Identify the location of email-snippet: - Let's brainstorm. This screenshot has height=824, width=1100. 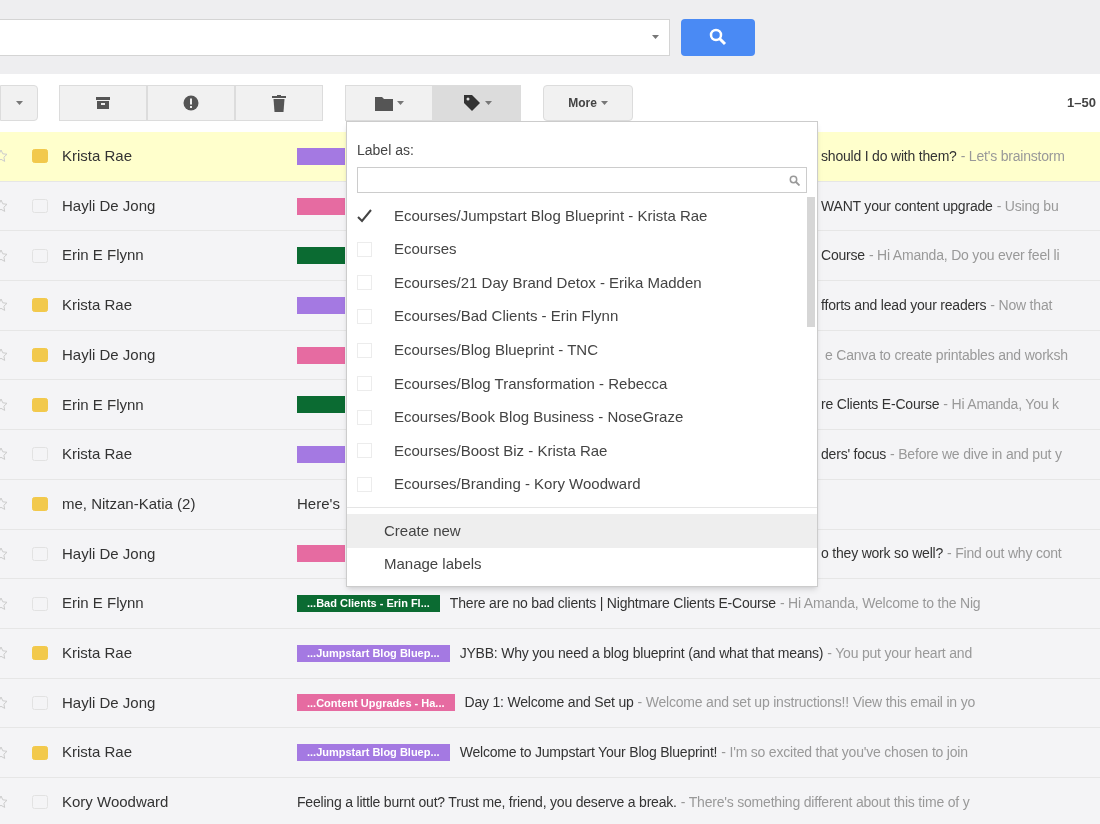
(1012, 156).